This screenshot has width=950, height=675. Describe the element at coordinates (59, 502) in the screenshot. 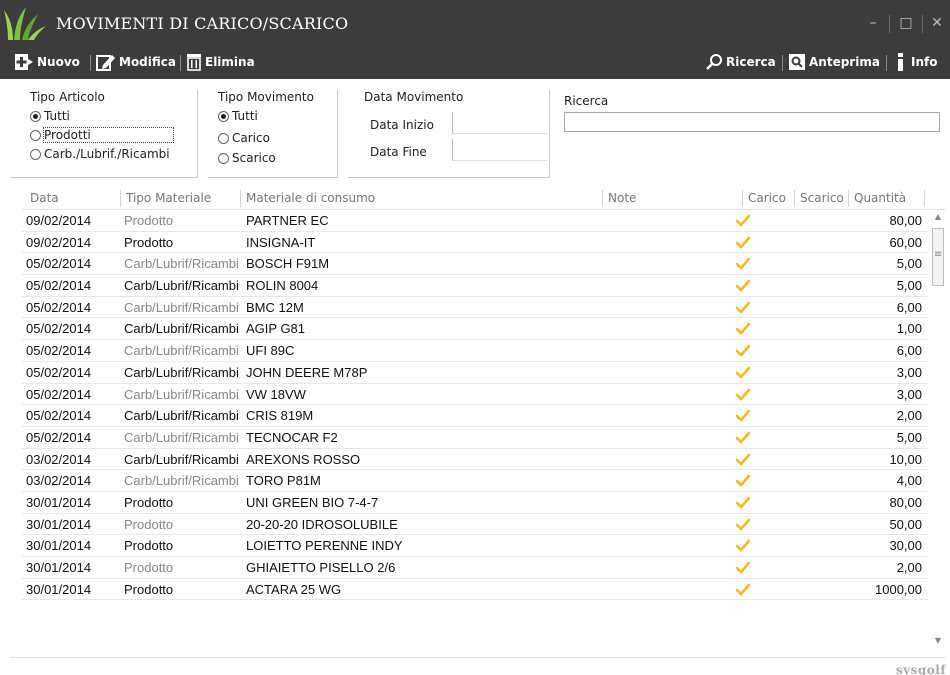

I see `cell-data: 30/01/2014` at that location.